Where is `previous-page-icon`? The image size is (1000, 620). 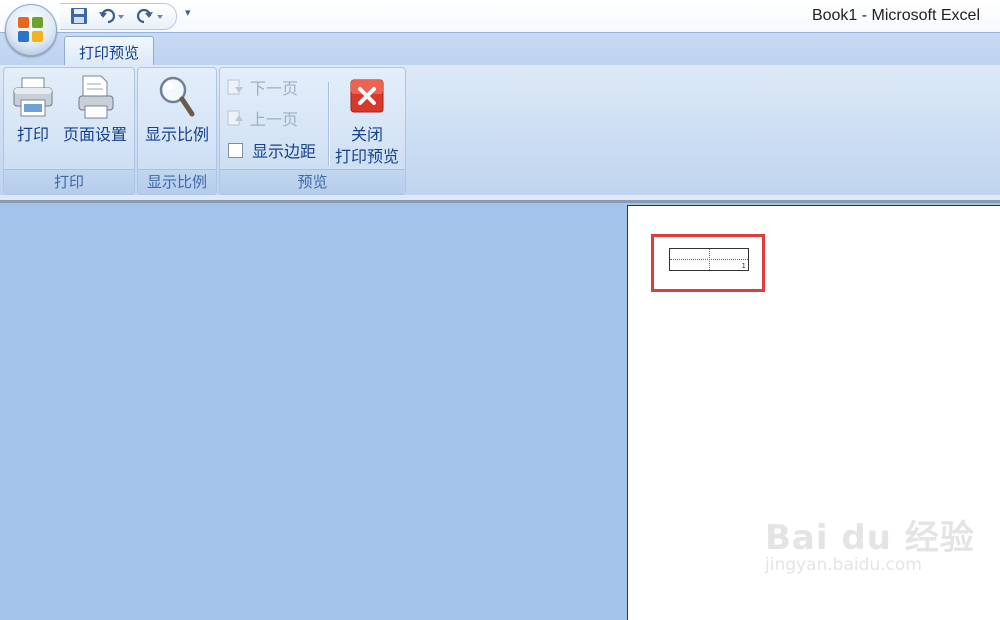
previous-page-icon is located at coordinates (235, 118).